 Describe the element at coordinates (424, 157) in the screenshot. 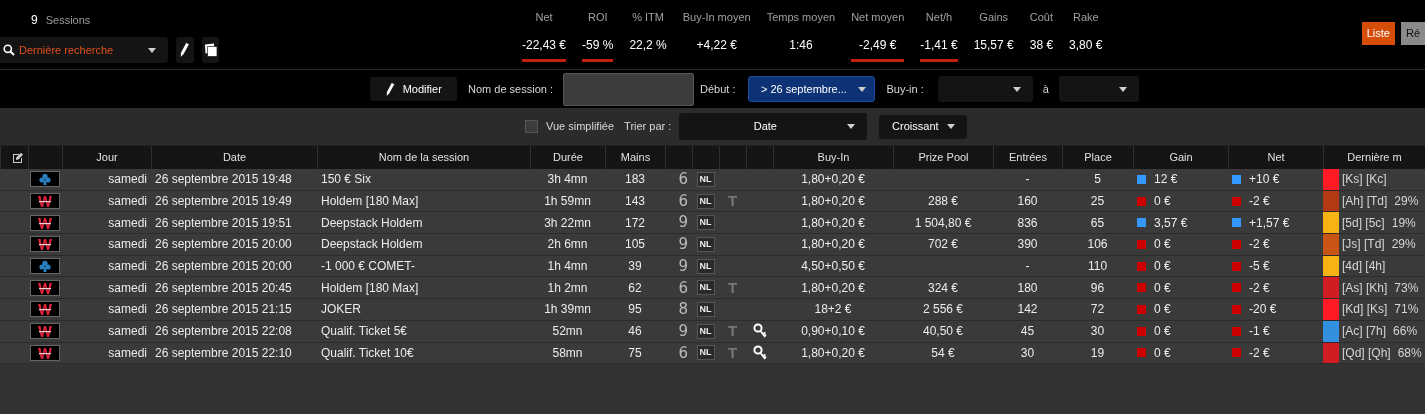

I see `column-header: Nom de la session` at that location.